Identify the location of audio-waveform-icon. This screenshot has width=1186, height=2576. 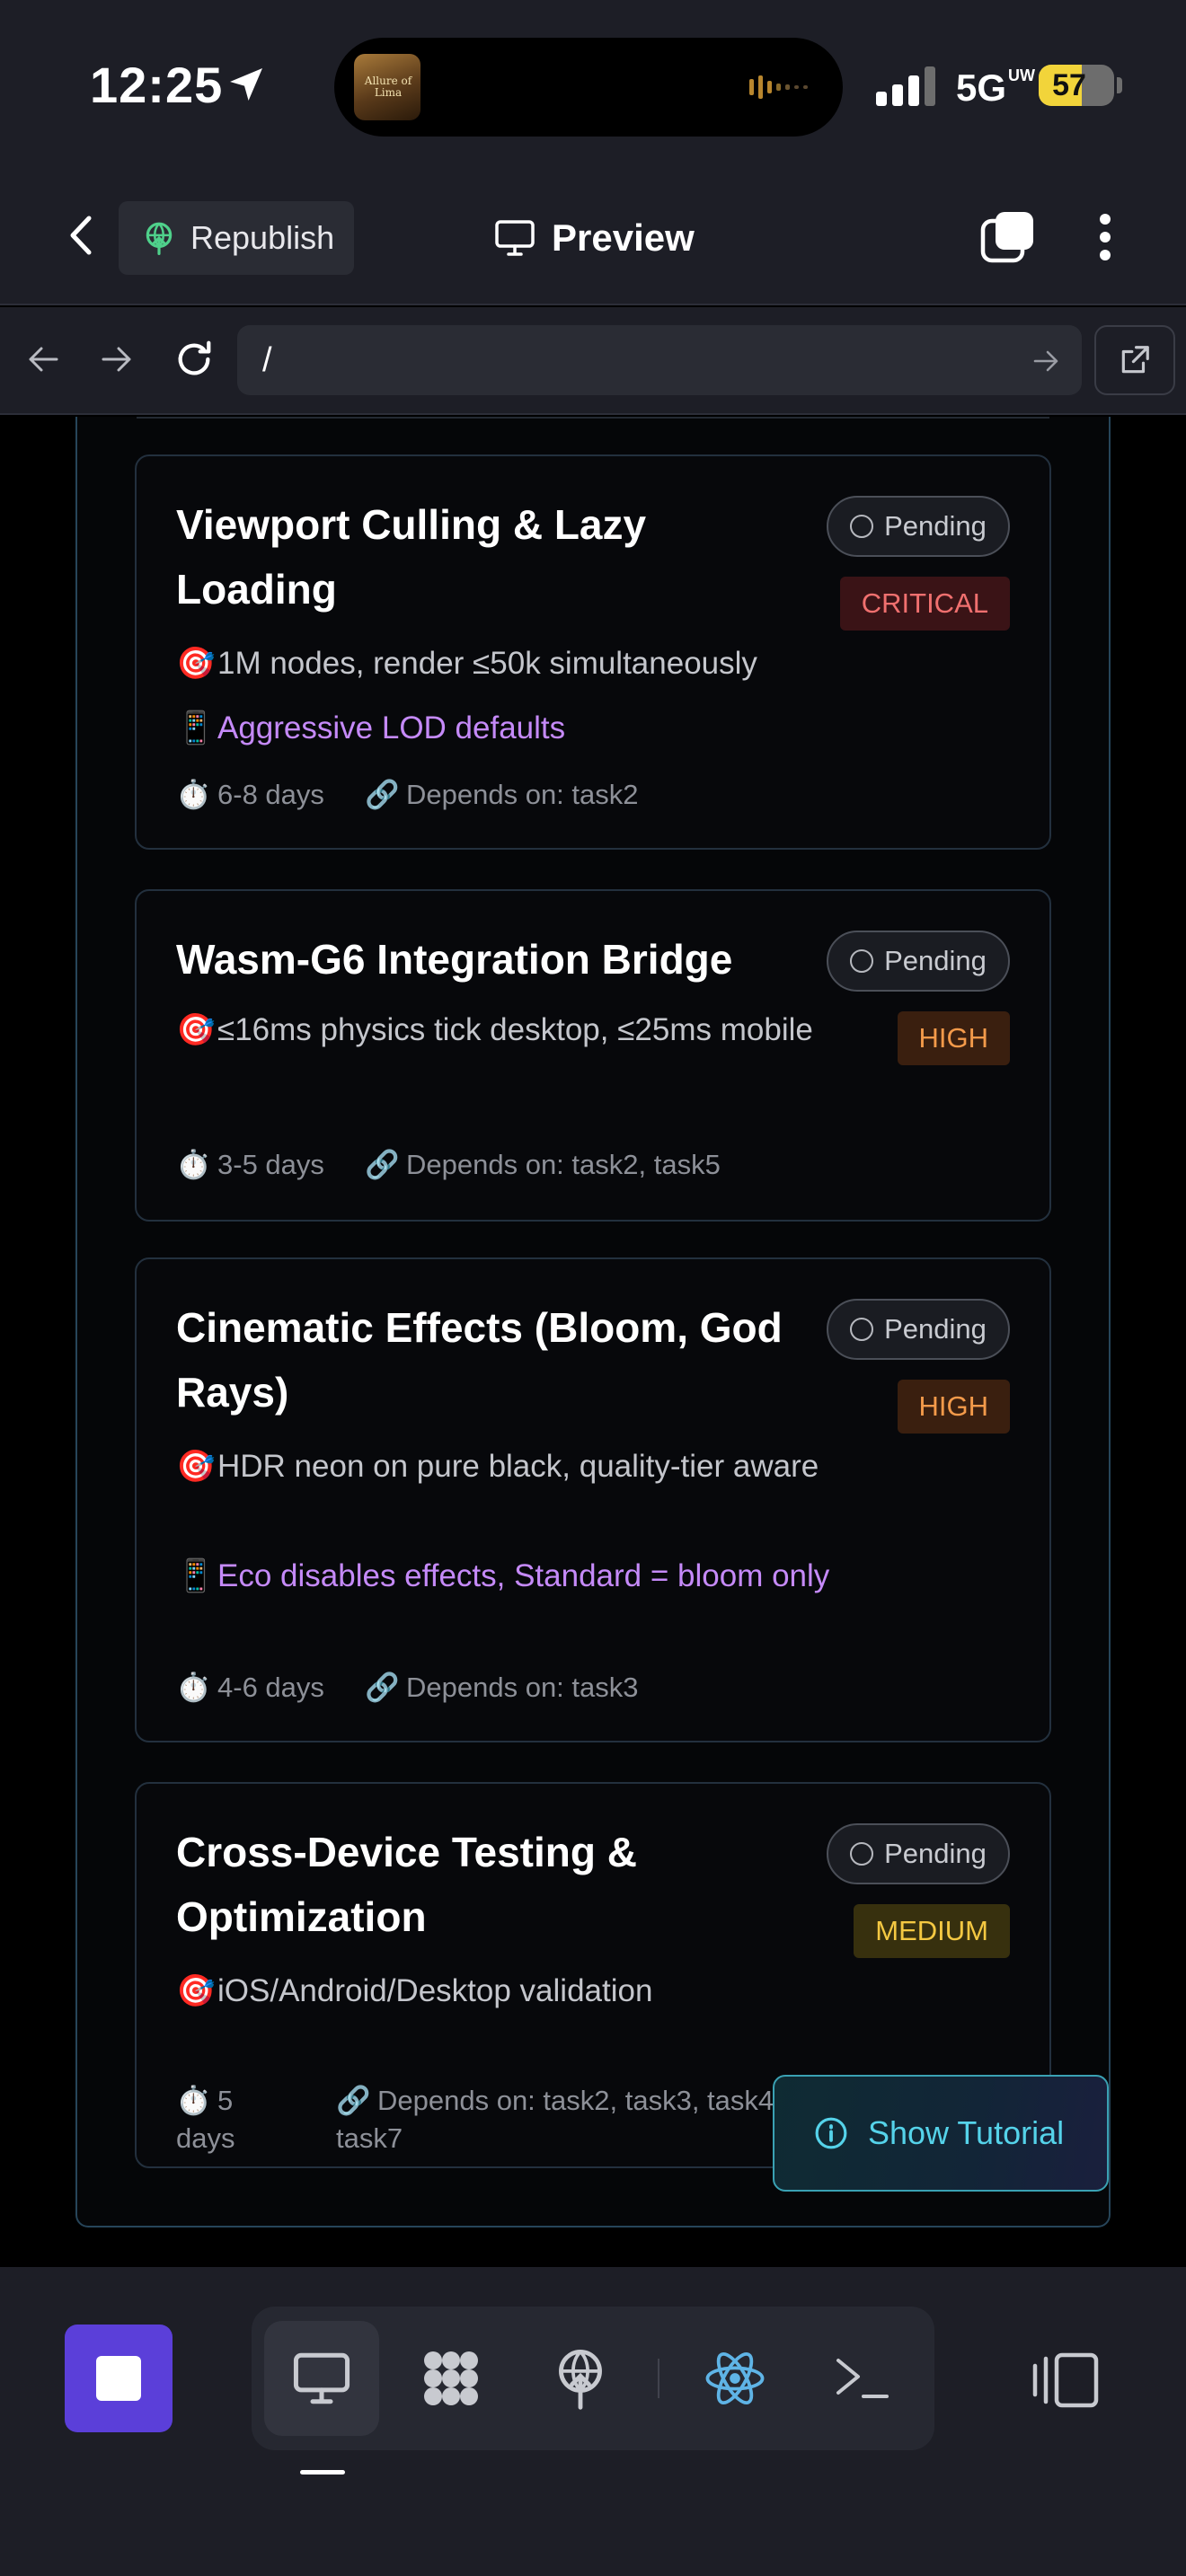
(778, 87).